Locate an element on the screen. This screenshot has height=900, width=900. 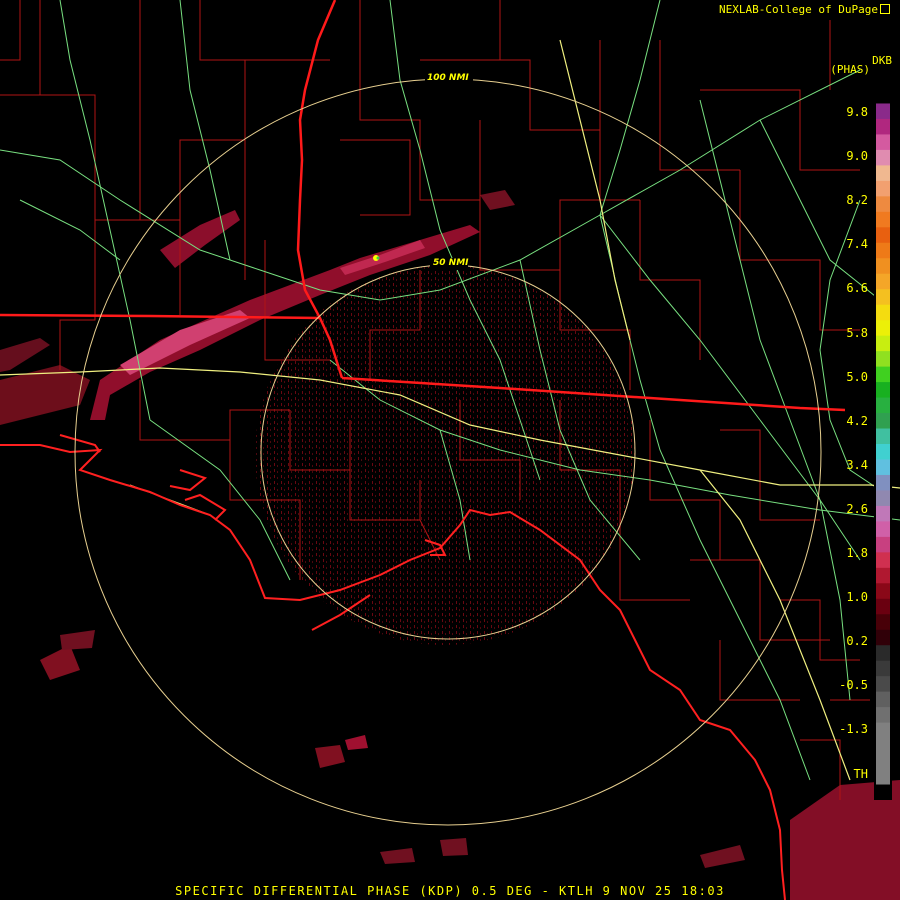
units-sub-label: (PHAS) is located at coordinates (850, 69).